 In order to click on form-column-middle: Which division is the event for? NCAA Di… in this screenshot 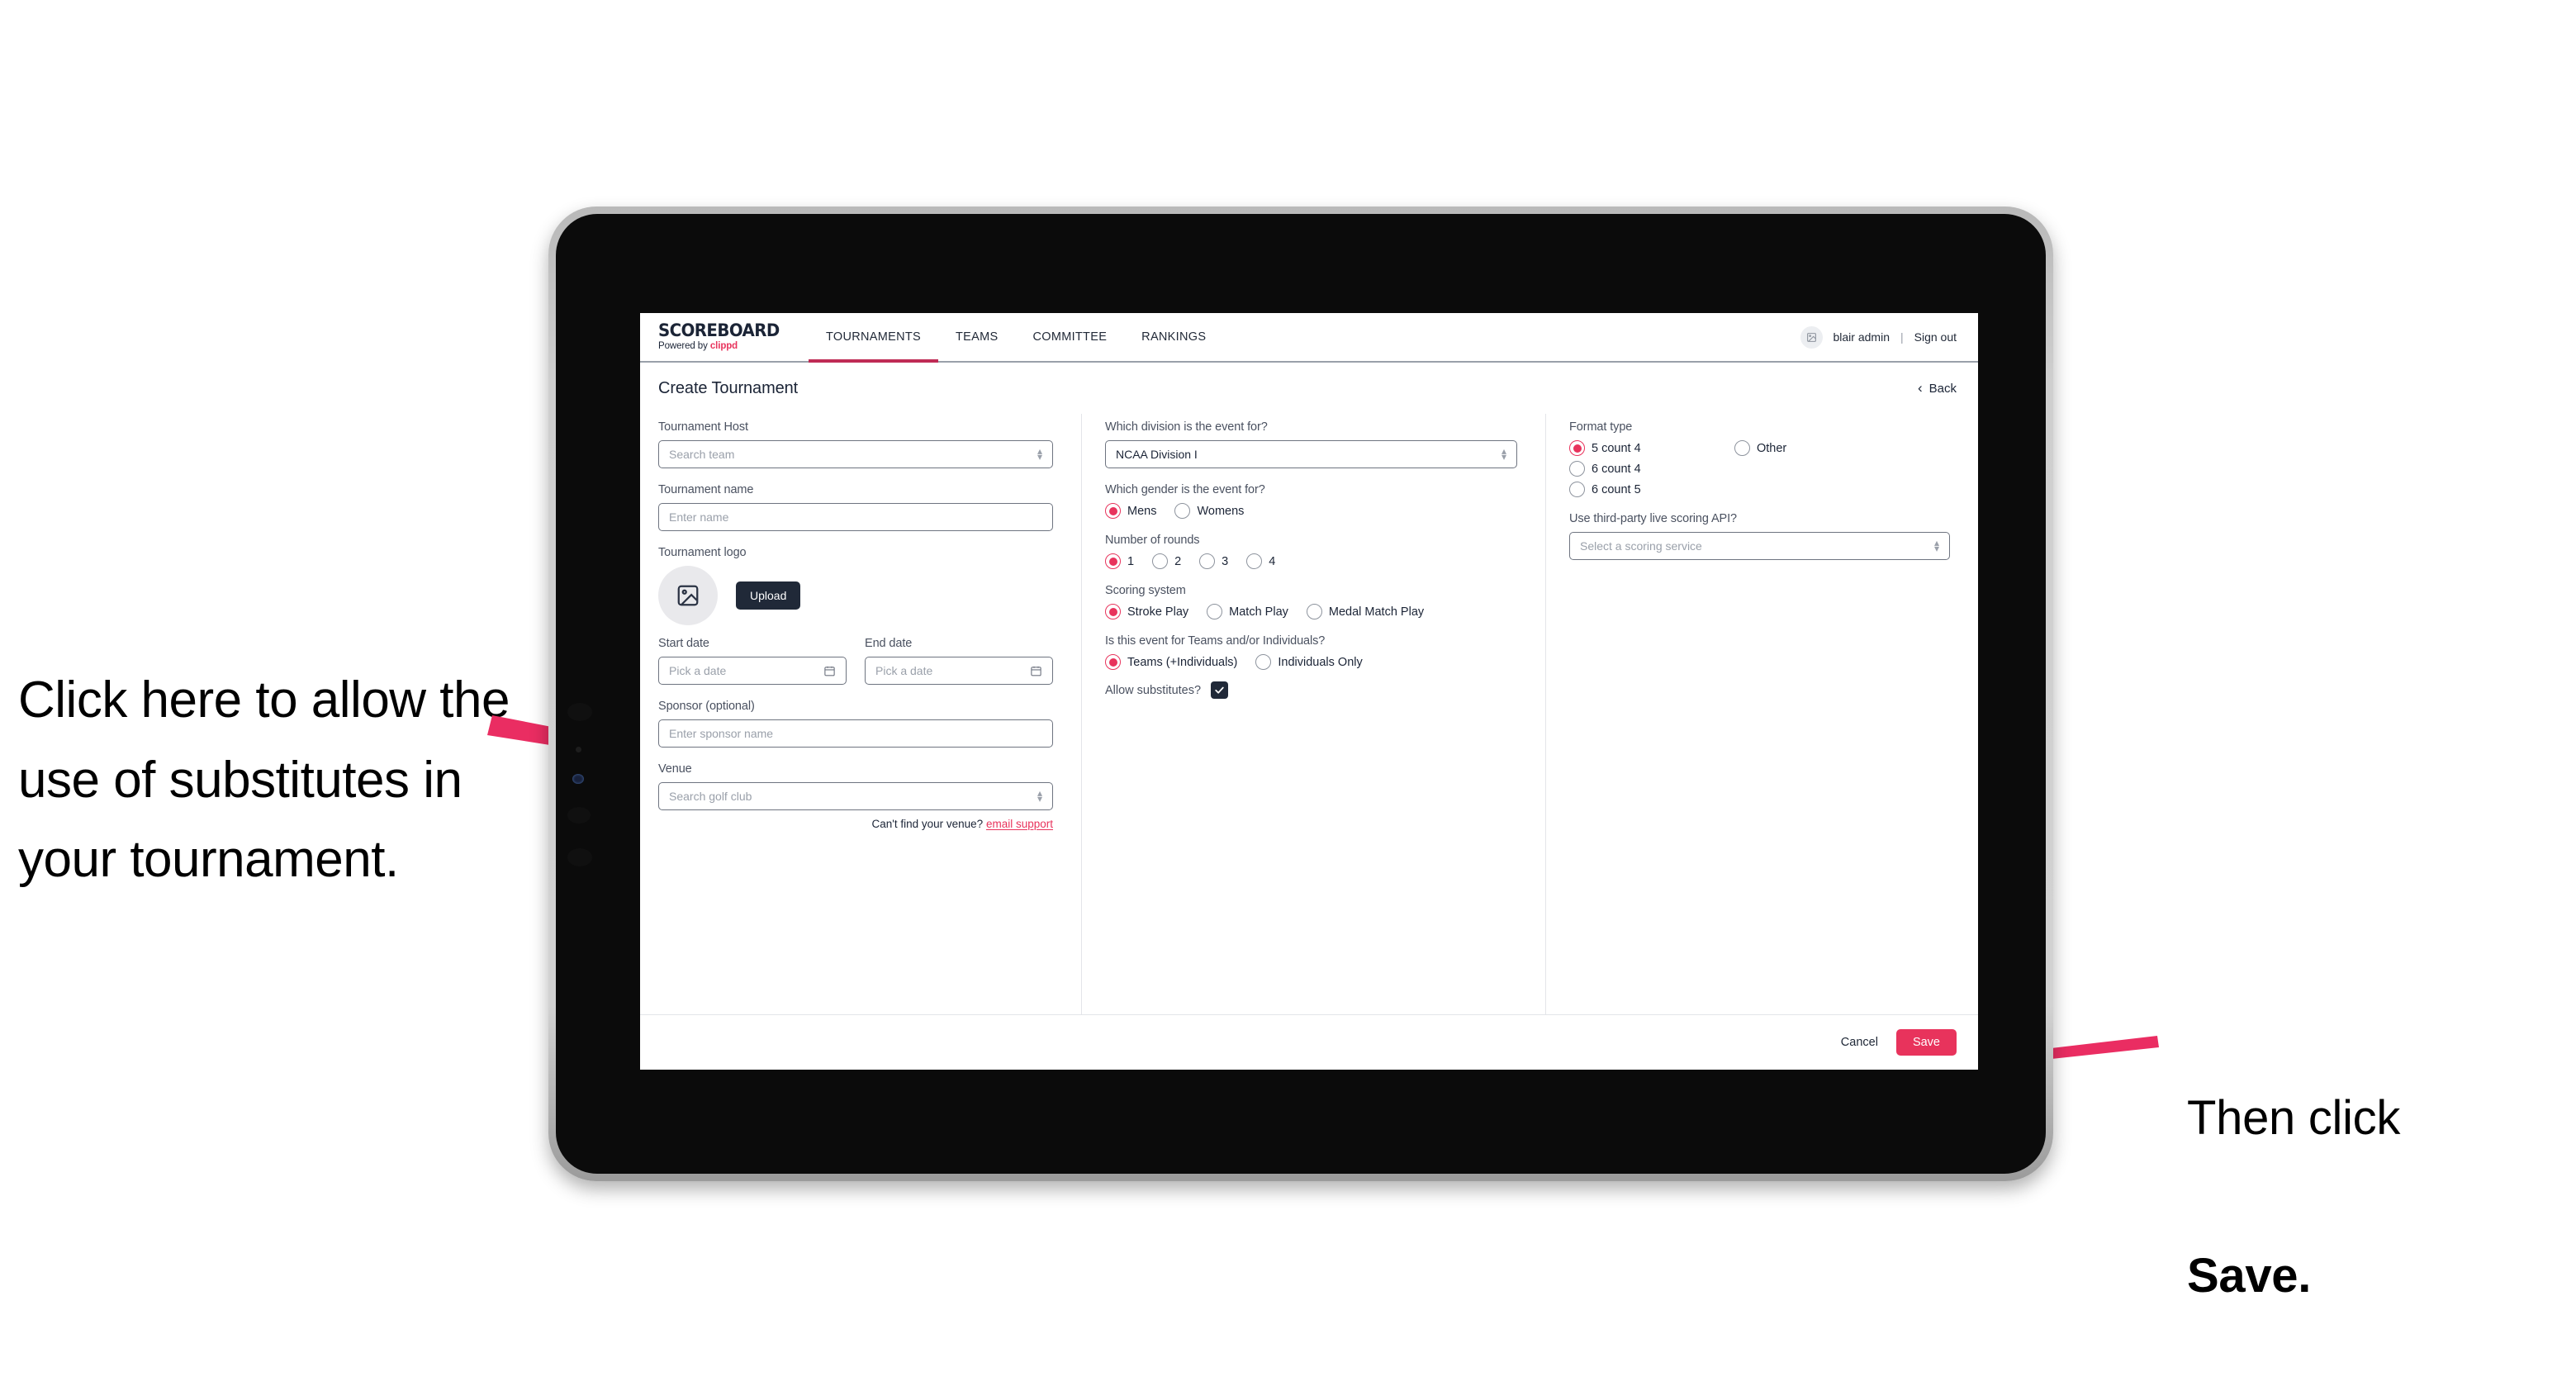, I will do `click(1313, 714)`.